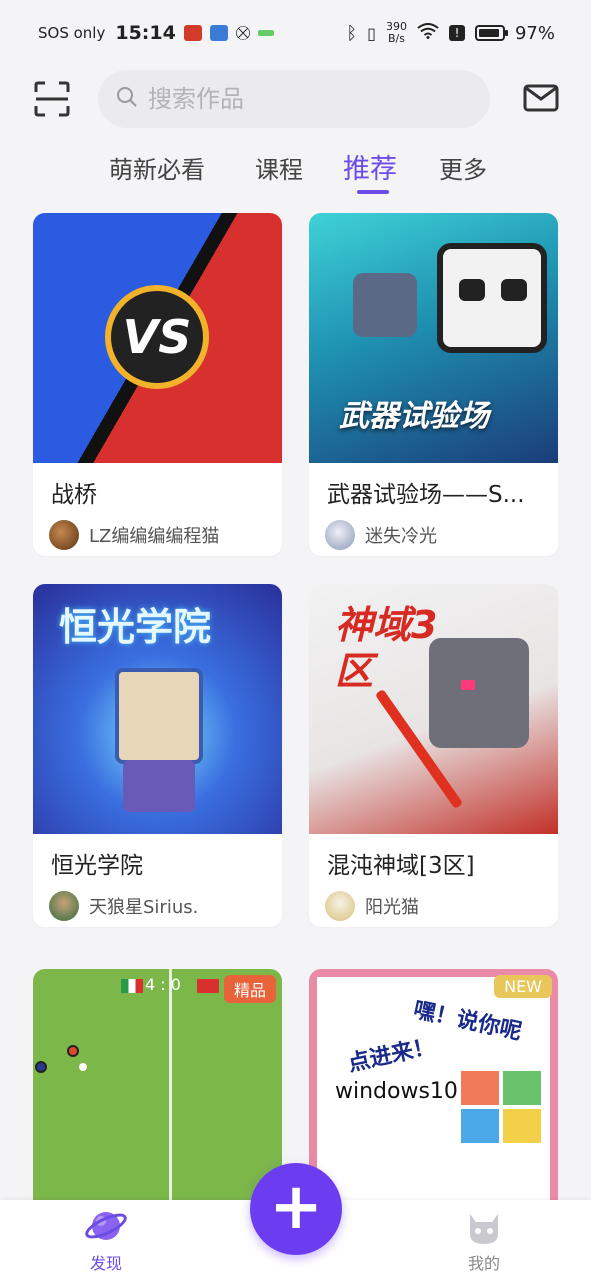 The height and width of the screenshot is (1280, 591). I want to click on author-name: 天狼星Sirius., so click(144, 907).